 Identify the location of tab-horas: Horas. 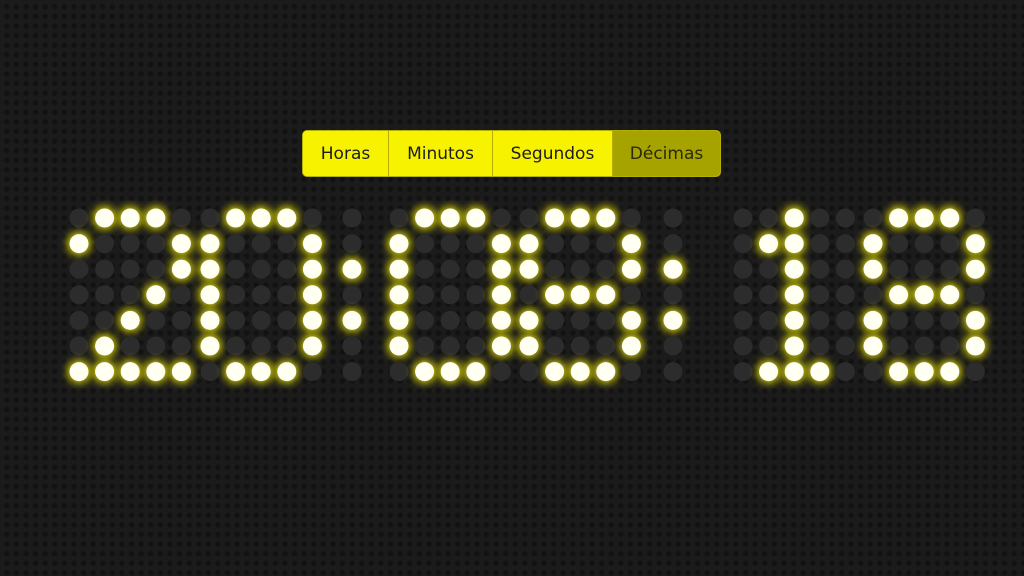
(345, 153).